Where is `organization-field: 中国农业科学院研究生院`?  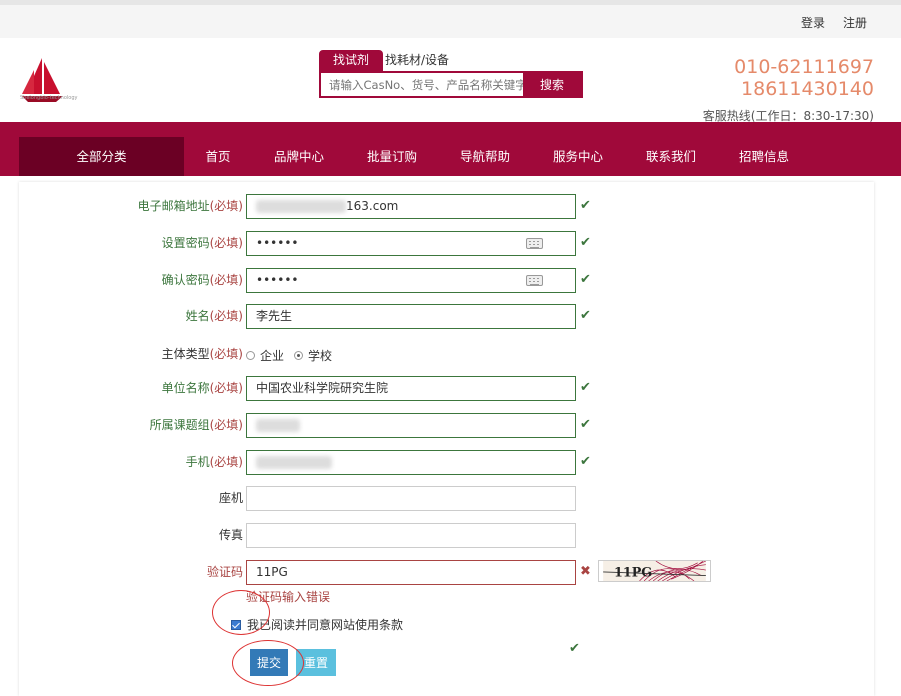
organization-field: 中国农业科学院研究生院 is located at coordinates (411, 388).